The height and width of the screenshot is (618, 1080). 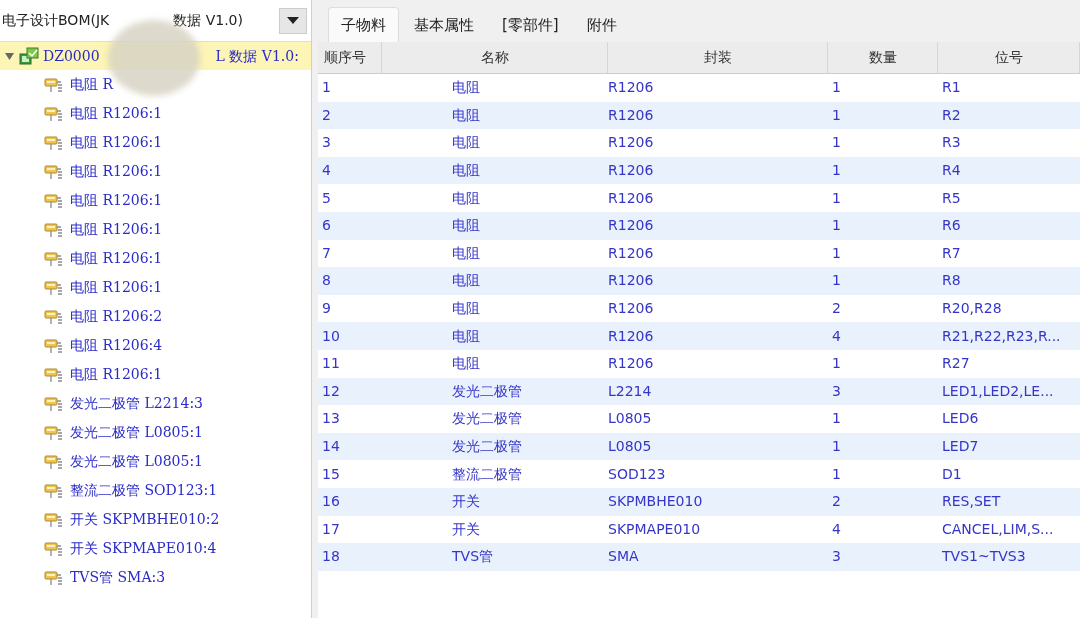 What do you see at coordinates (331, 391) in the screenshot?
I see `table-cell-text: 12` at bounding box center [331, 391].